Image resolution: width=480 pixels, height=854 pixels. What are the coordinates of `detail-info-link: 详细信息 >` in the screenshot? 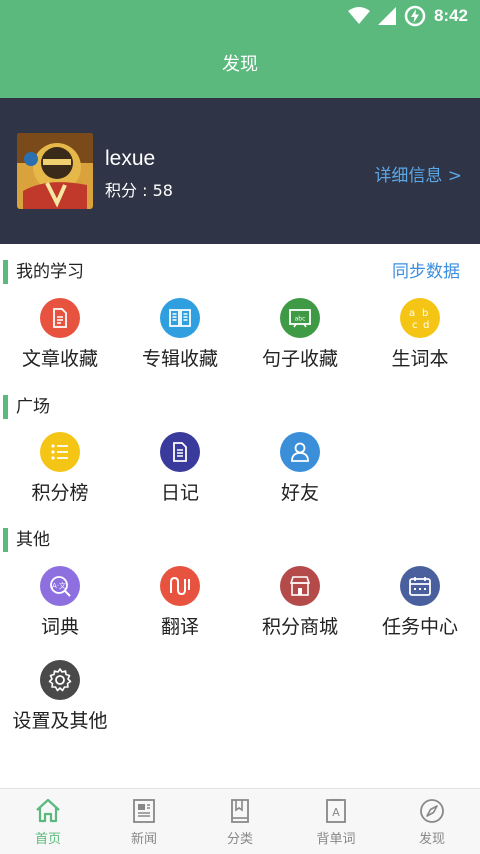 It's located at (418, 173).